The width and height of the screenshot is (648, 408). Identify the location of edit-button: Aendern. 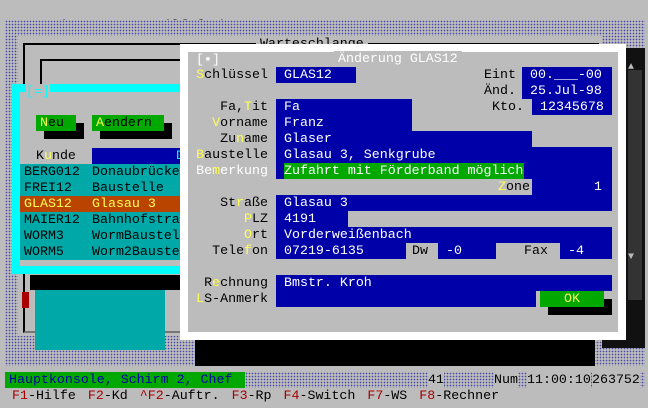
(128, 123).